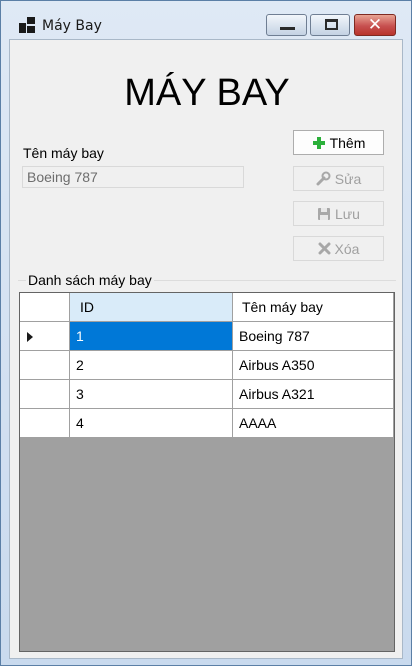  I want to click on name-label: Tên máy bay, so click(63, 153).